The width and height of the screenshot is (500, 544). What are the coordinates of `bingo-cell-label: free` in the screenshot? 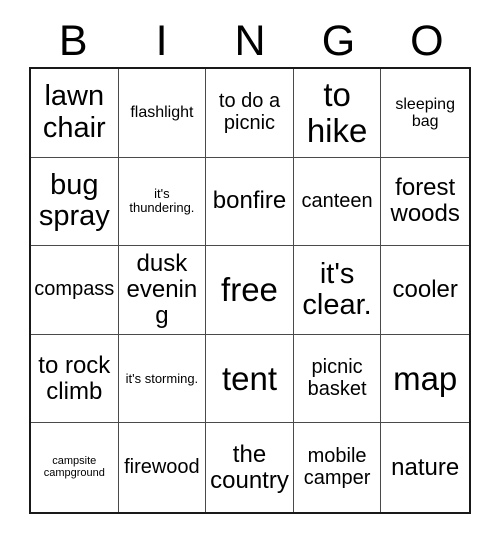 It's located at (249, 290).